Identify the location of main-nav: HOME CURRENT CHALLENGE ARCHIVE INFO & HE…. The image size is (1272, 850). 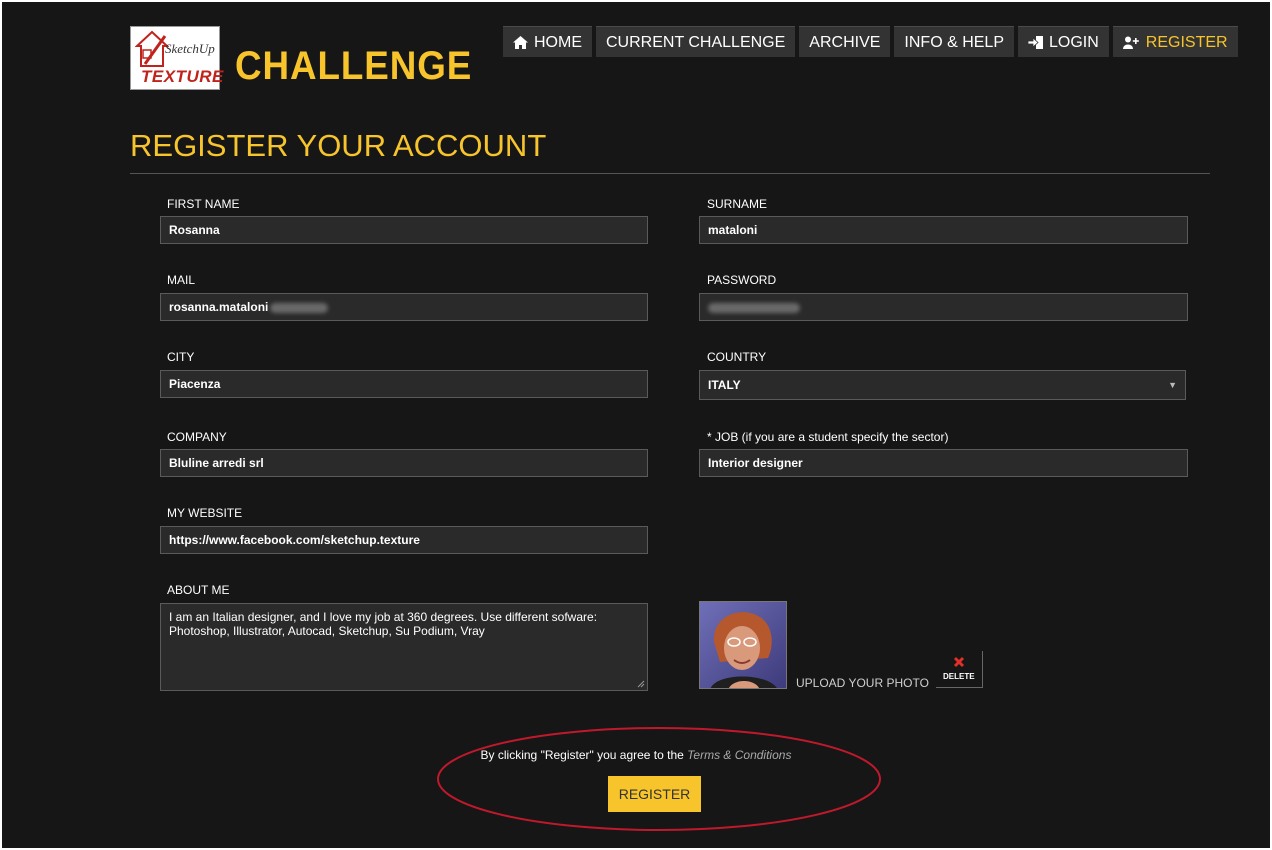
(870, 41).